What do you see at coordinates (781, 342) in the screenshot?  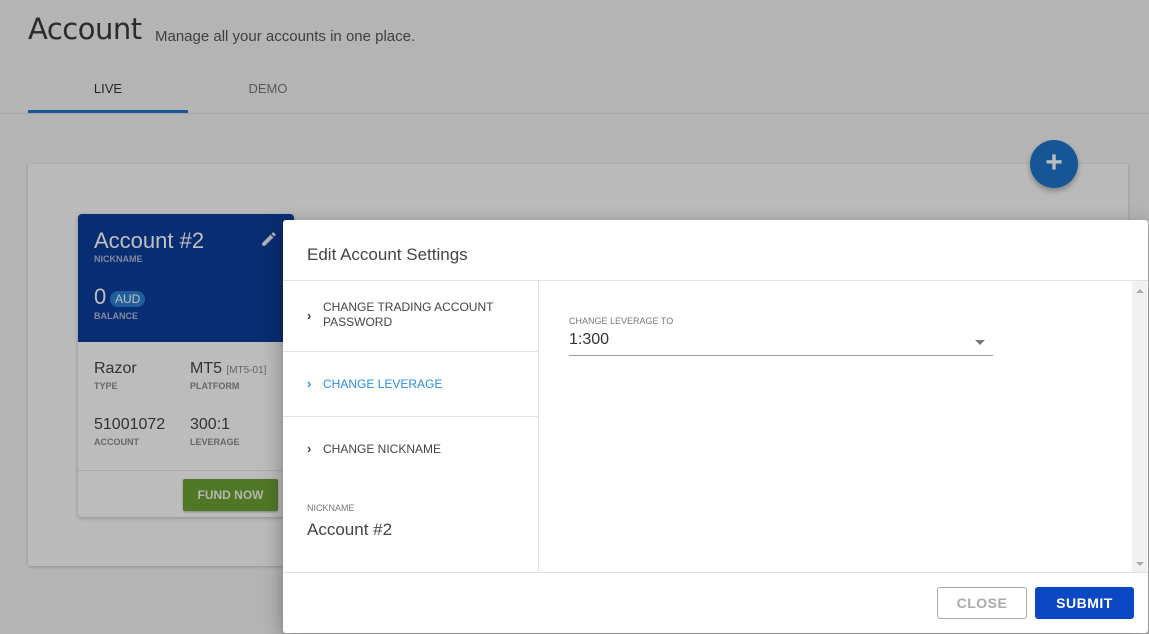 I see `leverage-select: 1:300` at bounding box center [781, 342].